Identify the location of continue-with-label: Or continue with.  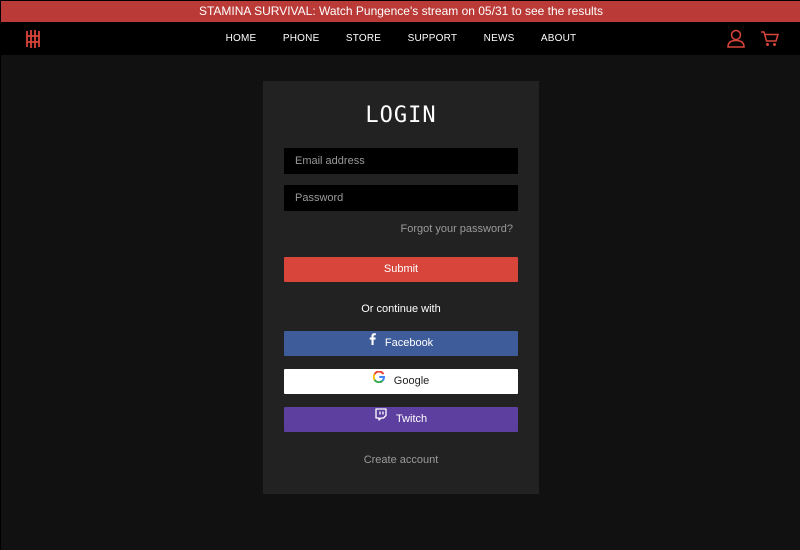
(401, 309).